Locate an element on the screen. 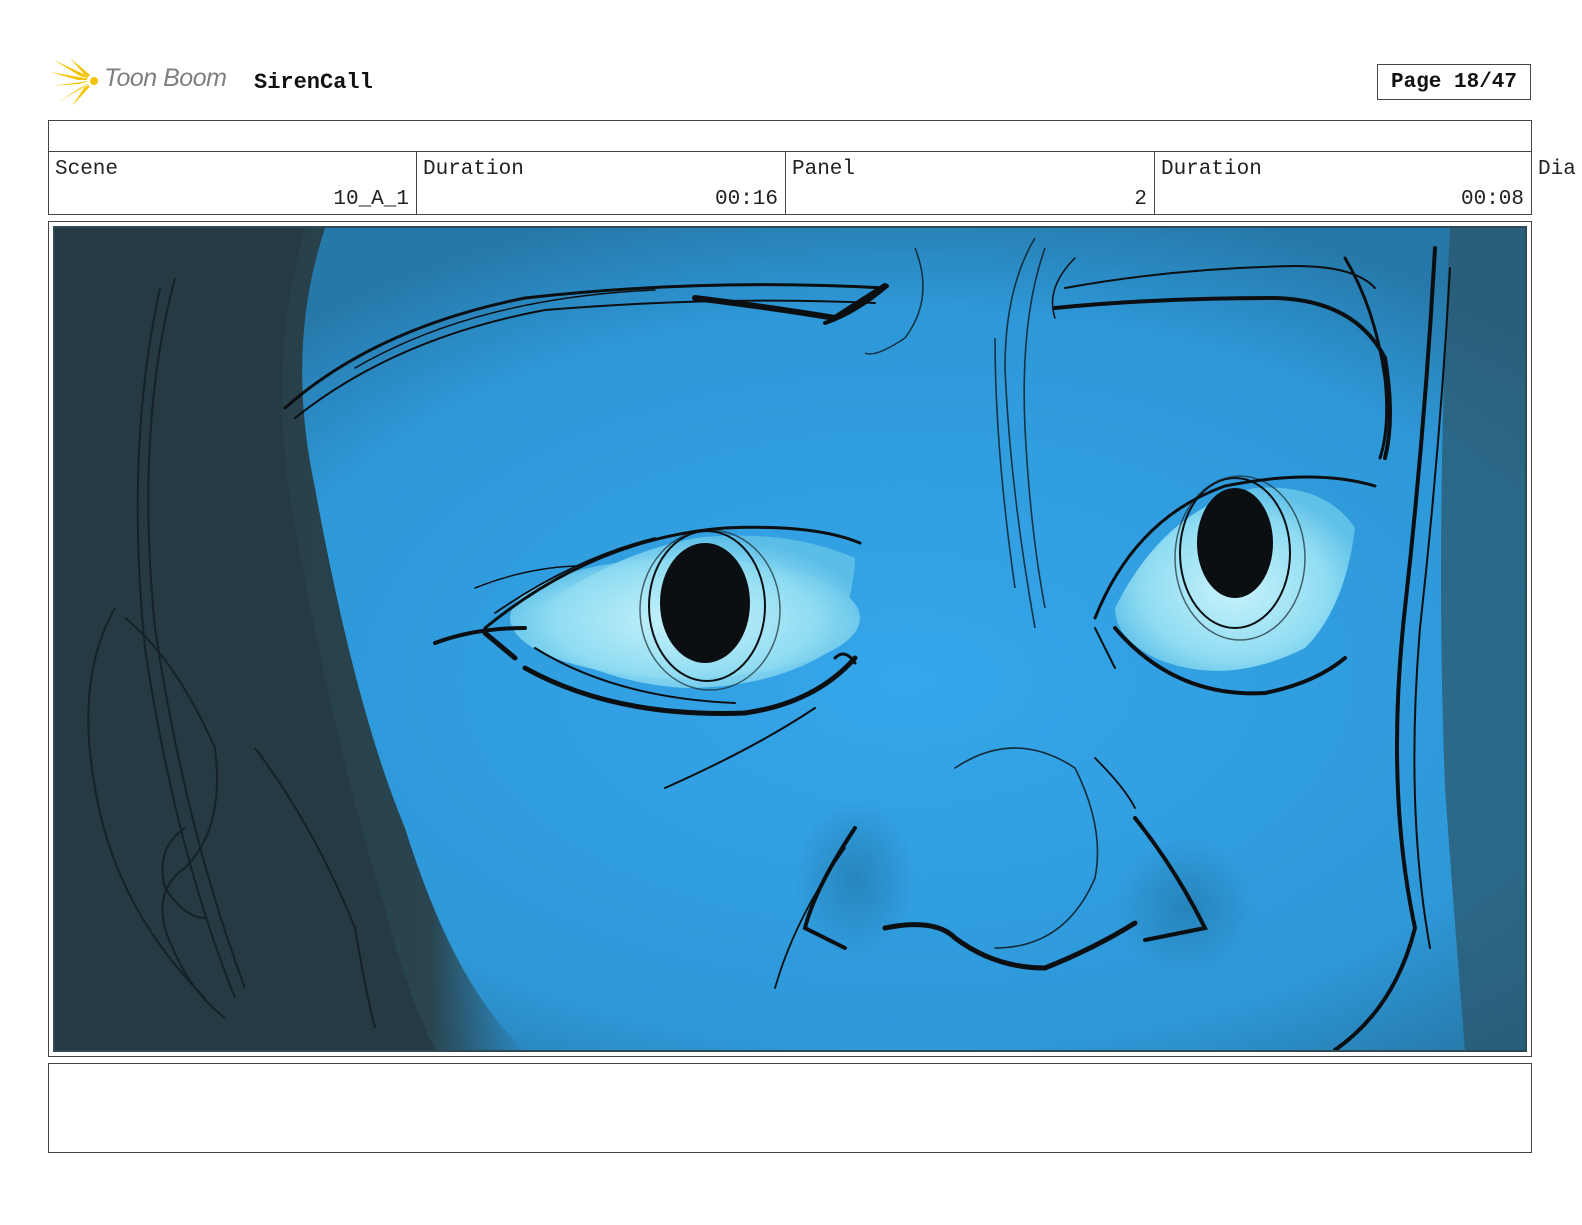 The height and width of the screenshot is (1225, 1582). title-strip is located at coordinates (790, 136).